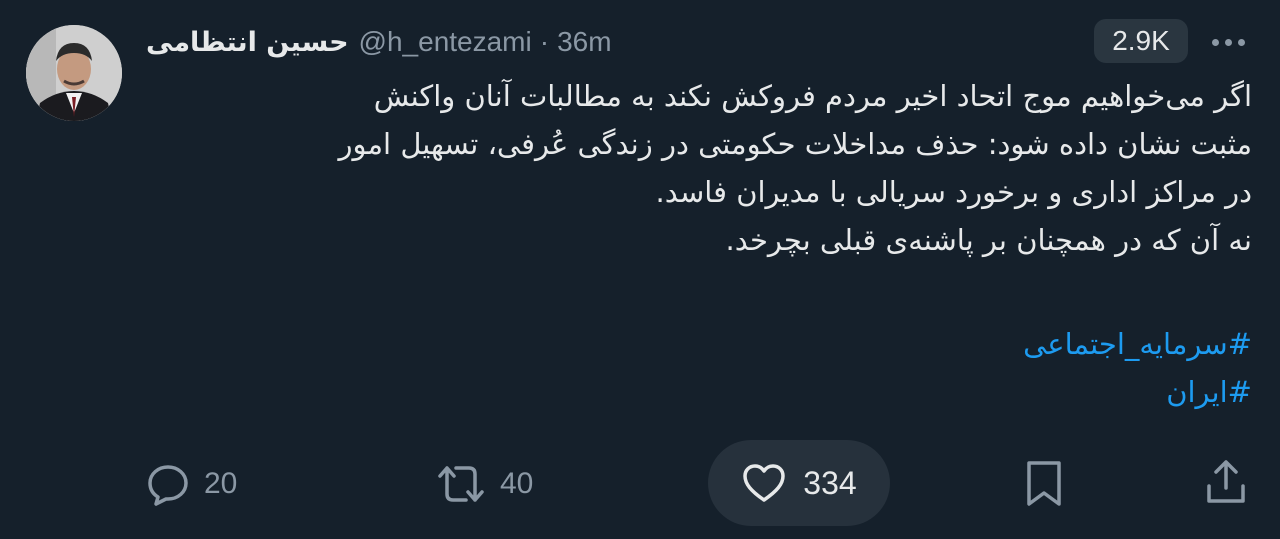 Image resolution: width=1280 pixels, height=539 pixels. What do you see at coordinates (1228, 42) in the screenshot?
I see `more-icon` at bounding box center [1228, 42].